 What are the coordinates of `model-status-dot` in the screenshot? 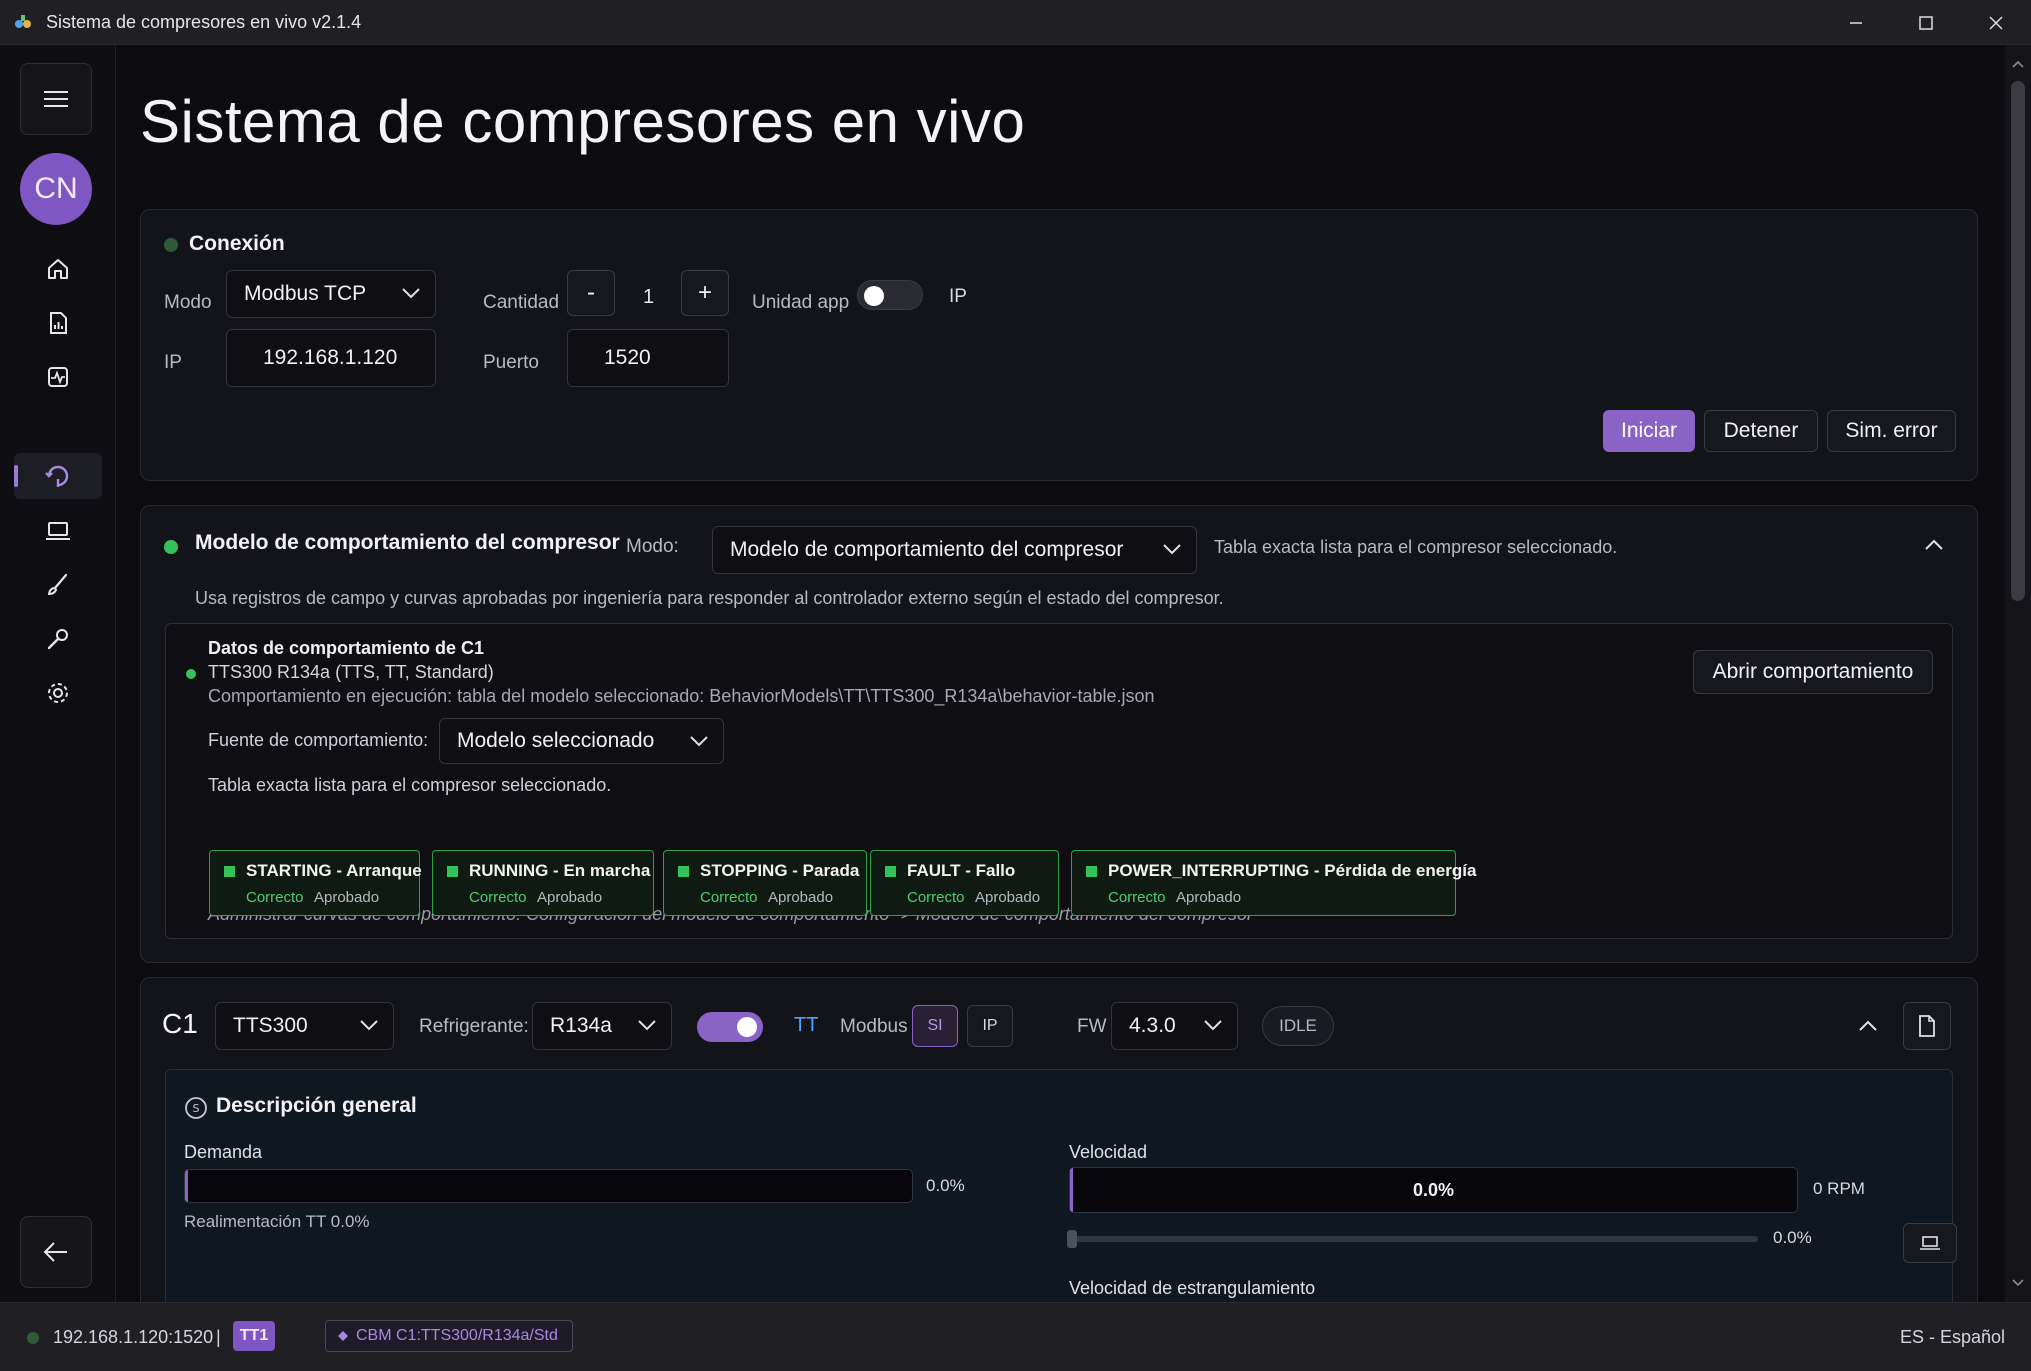 It's located at (191, 674).